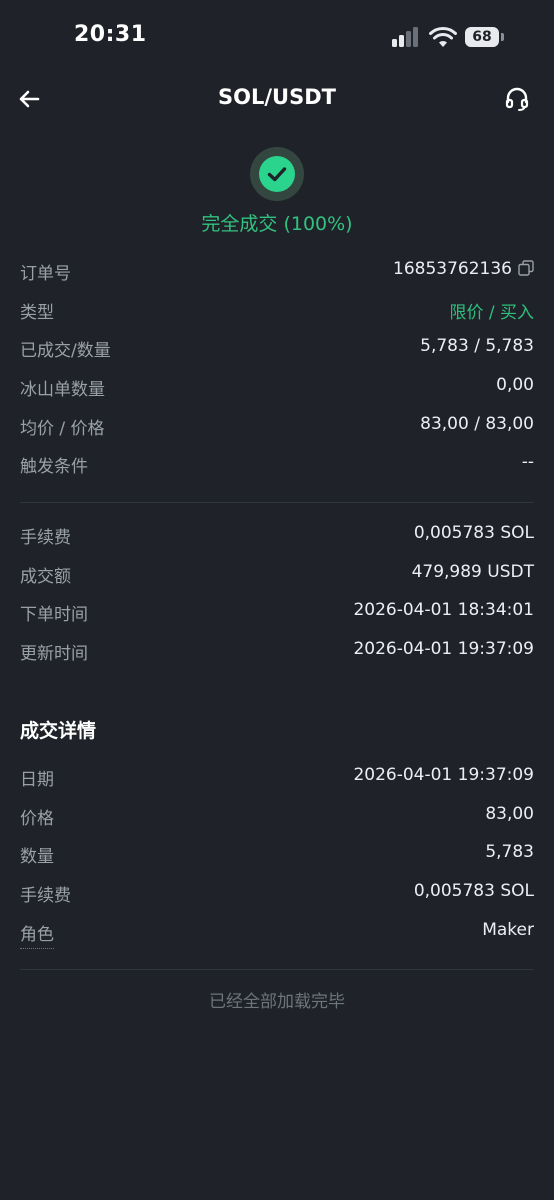 The image size is (554, 1200). What do you see at coordinates (37, 934) in the screenshot?
I see `trade-role-label: 角色` at bounding box center [37, 934].